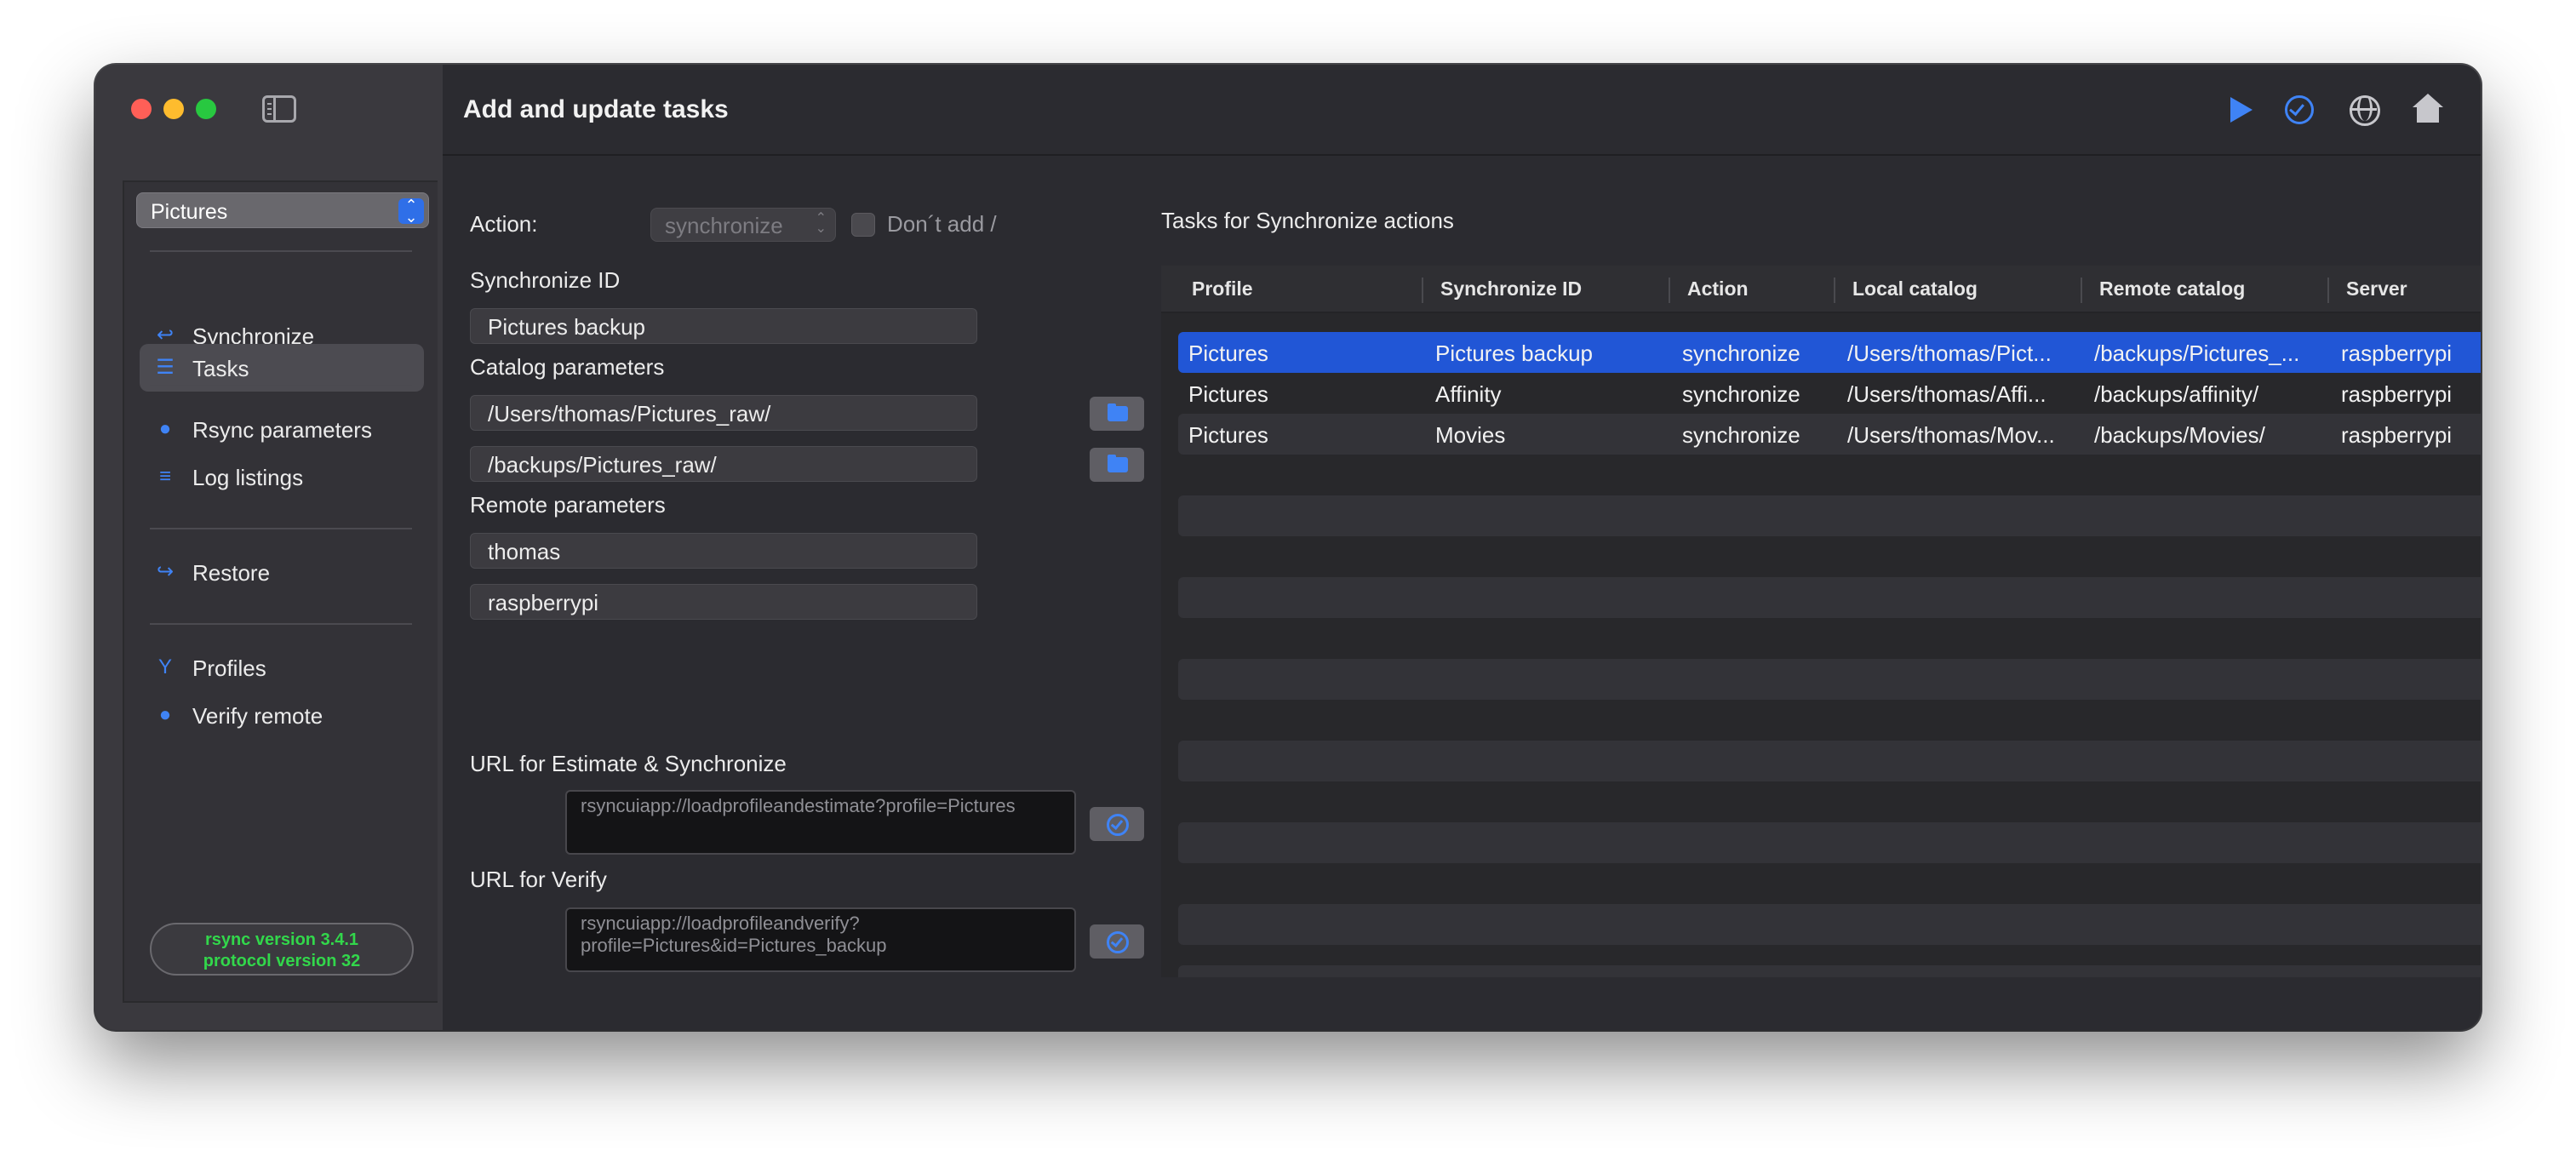 Image resolution: width=2576 pixels, height=1156 pixels. I want to click on column-header-action: Action, so click(1751, 290).